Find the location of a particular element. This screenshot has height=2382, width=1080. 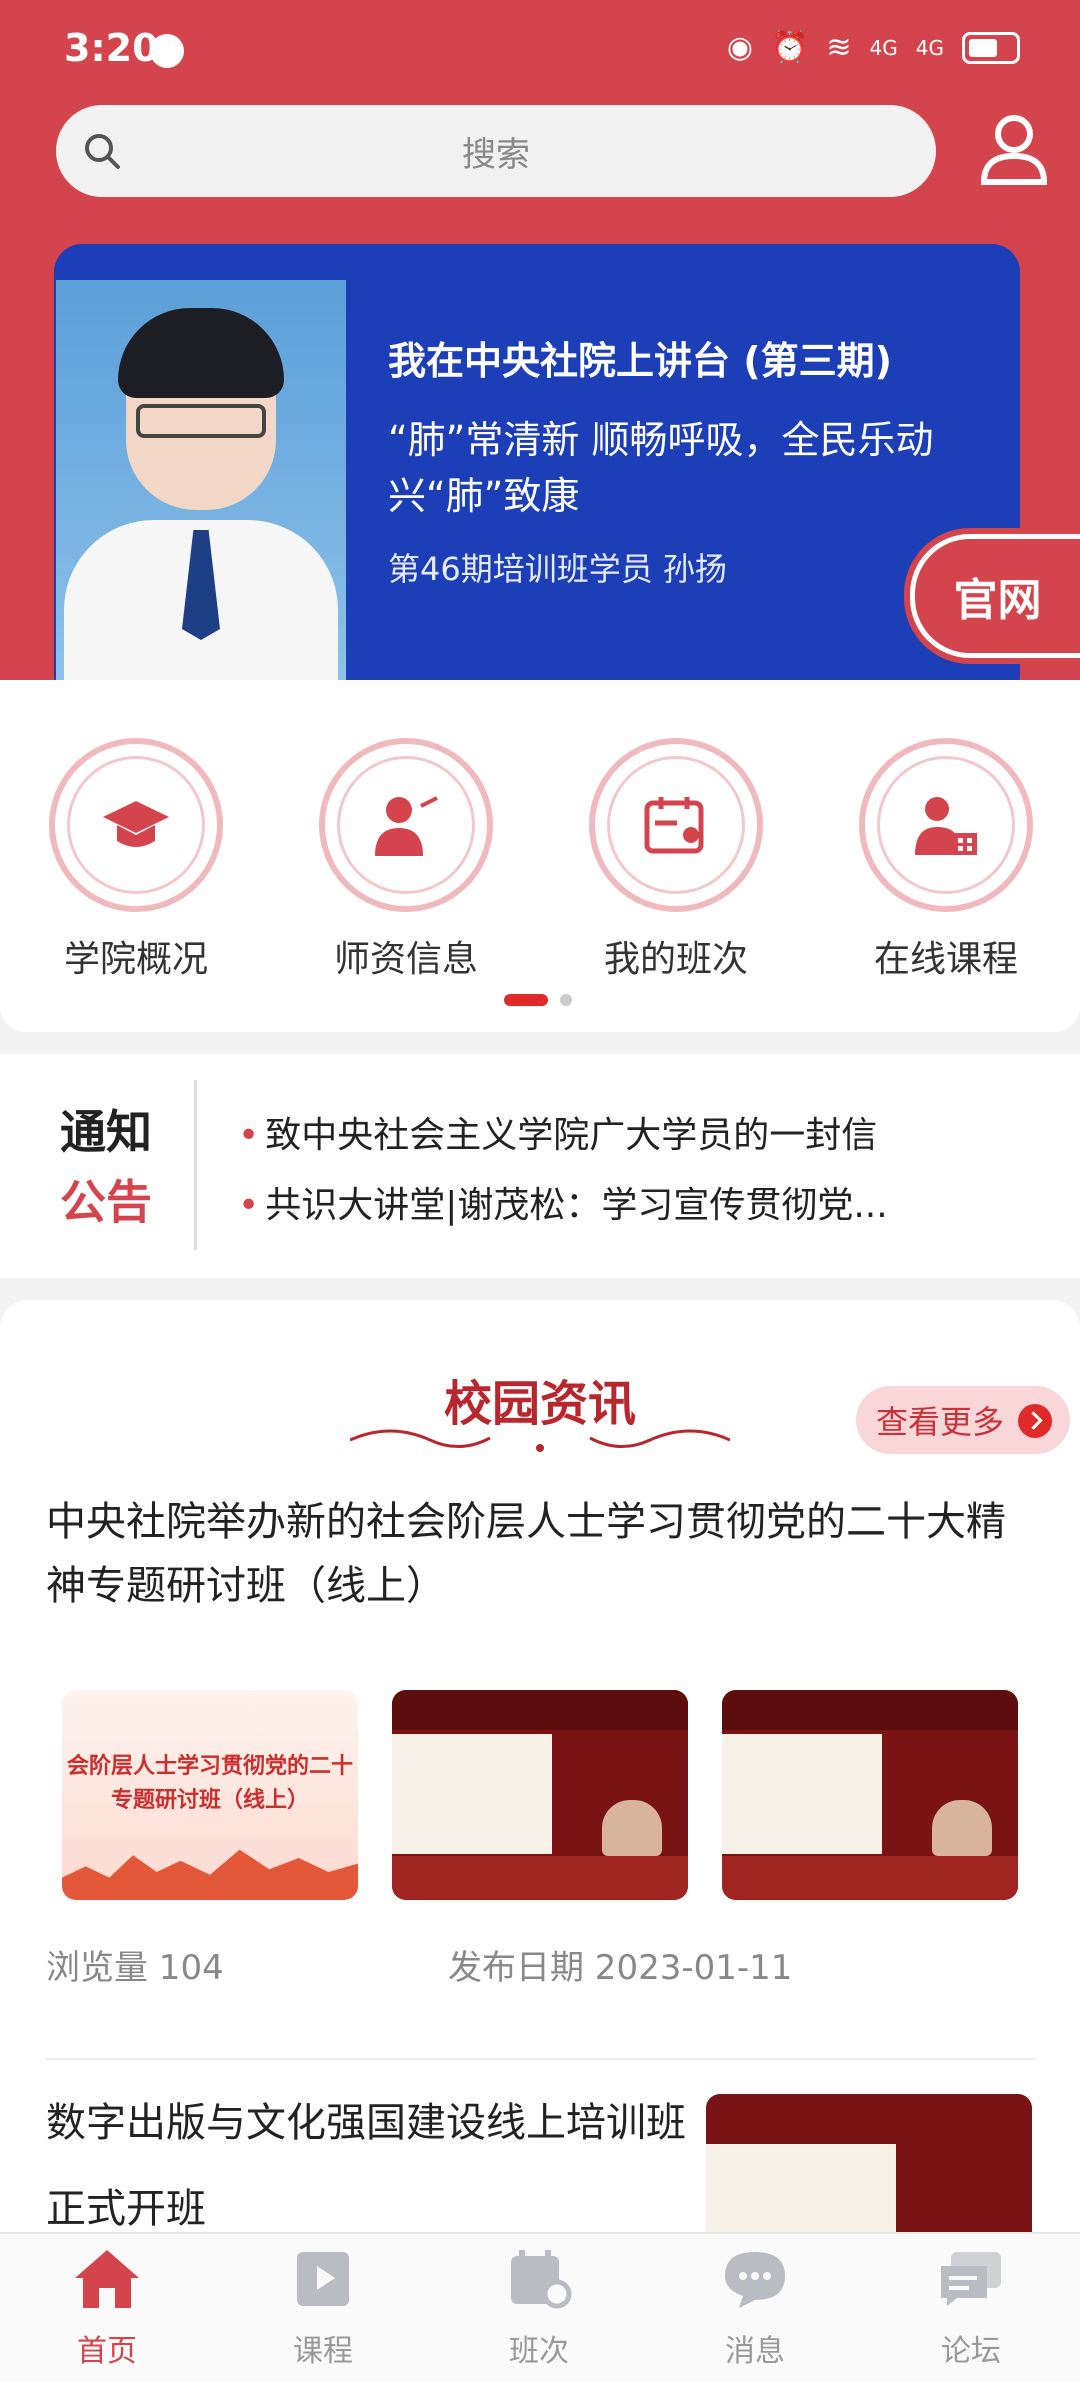

official-site-button: 官网 is located at coordinates (995, 596).